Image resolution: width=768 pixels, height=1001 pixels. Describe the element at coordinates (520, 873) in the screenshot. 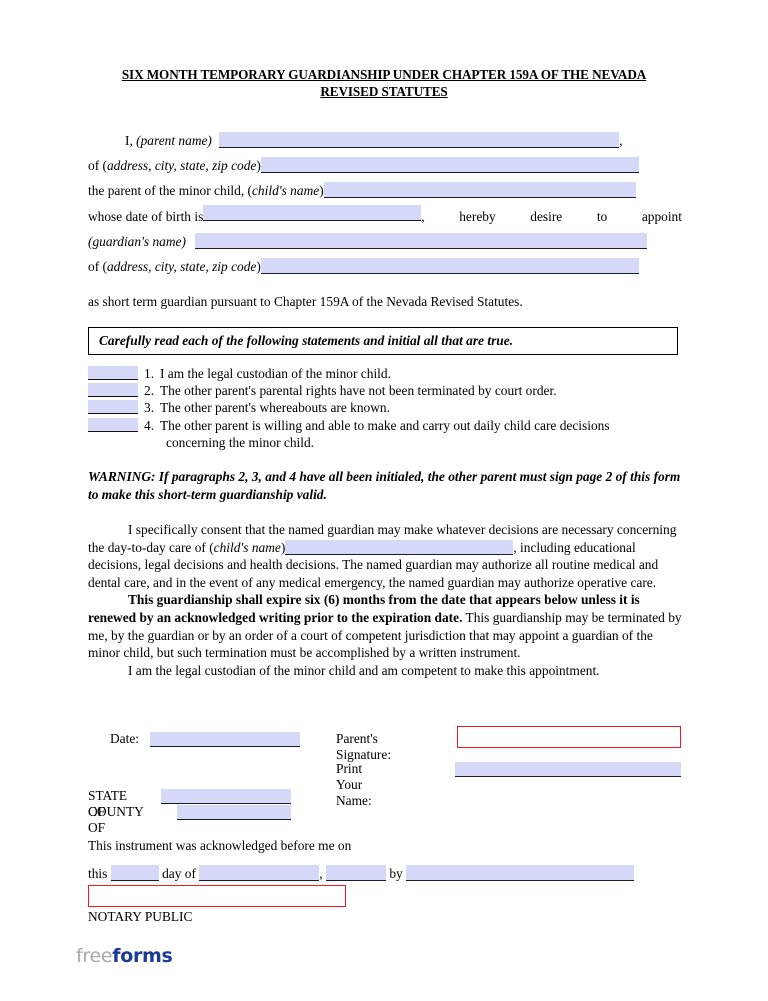

I see `notary-by-input` at that location.